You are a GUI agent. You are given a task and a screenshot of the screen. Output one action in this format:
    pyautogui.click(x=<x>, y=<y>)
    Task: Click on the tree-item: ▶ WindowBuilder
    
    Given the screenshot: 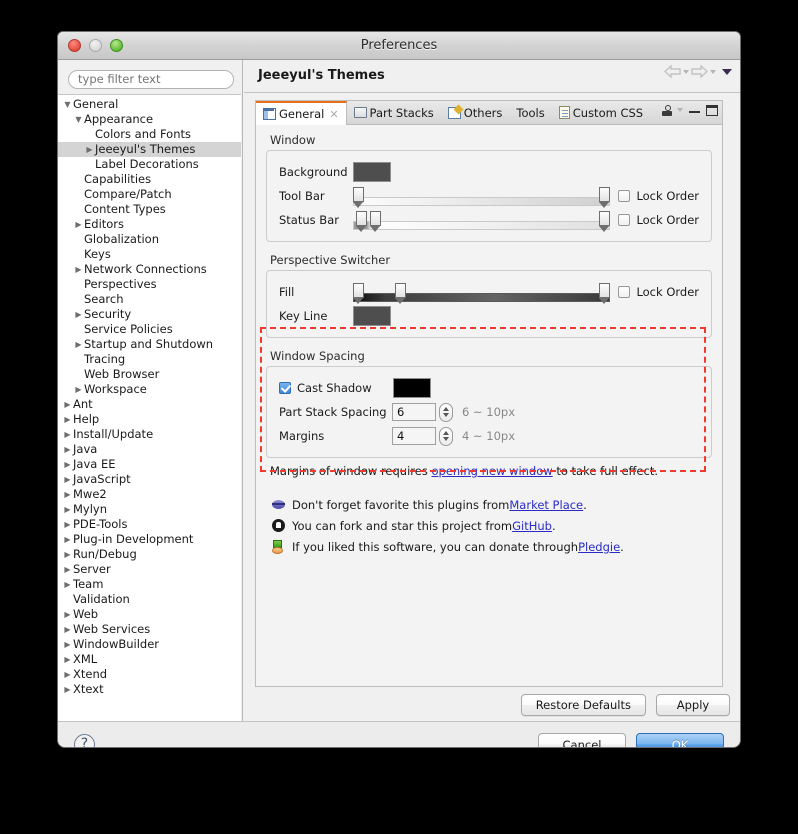 What is the action you would take?
    pyautogui.click(x=149, y=644)
    